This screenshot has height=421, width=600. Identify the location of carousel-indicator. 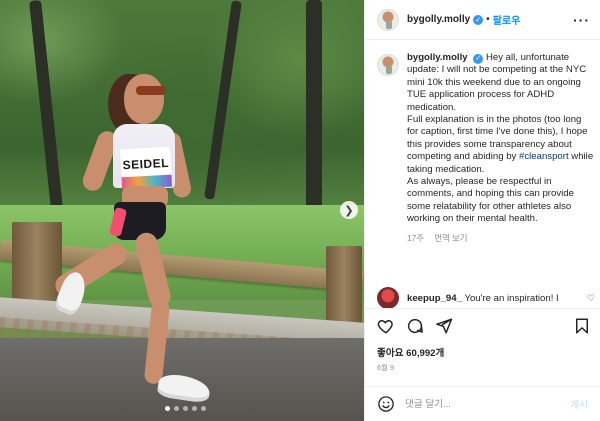
(185, 408).